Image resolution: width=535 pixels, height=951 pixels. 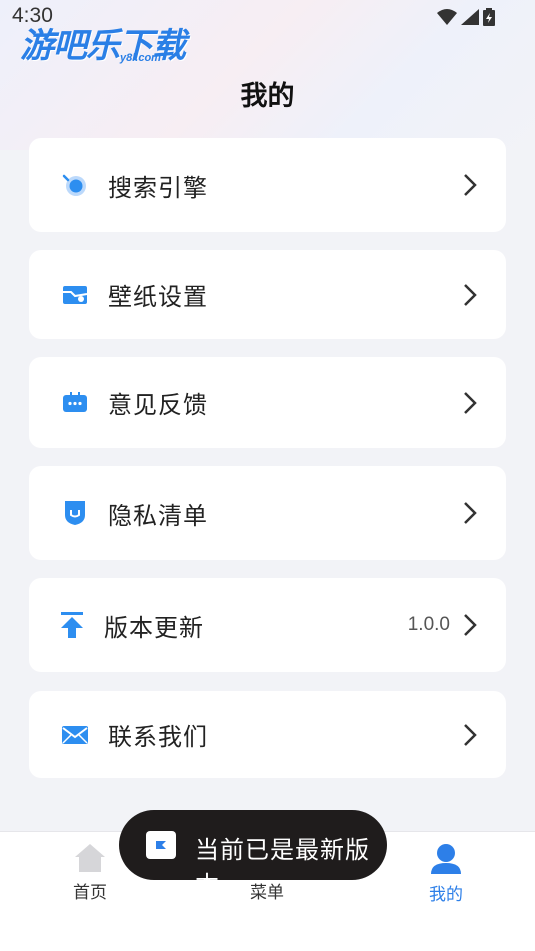 I want to click on app-icon, so click(x=161, y=845).